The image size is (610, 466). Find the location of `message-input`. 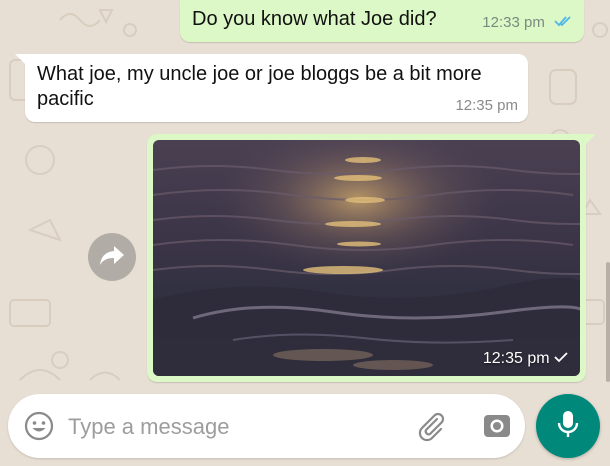

message-input is located at coordinates (228, 427).